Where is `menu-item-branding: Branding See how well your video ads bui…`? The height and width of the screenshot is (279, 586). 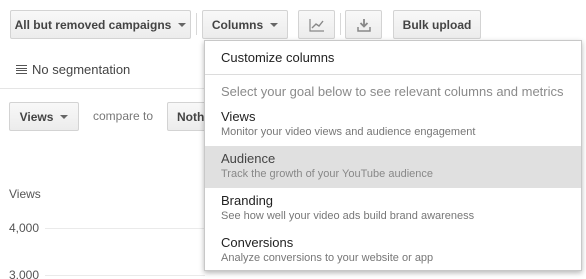
menu-item-branding: Branding See how well your video ads bui… is located at coordinates (393, 209).